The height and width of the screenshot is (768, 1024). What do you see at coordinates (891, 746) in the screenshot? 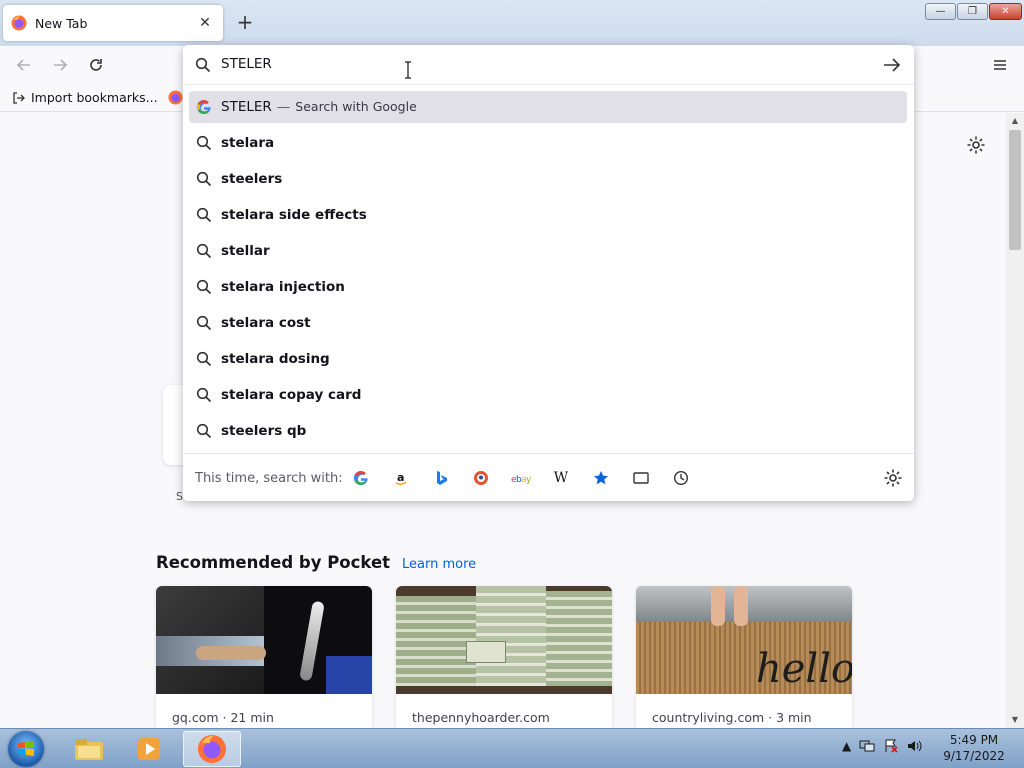
I see `action-center-flag-icon` at bounding box center [891, 746].